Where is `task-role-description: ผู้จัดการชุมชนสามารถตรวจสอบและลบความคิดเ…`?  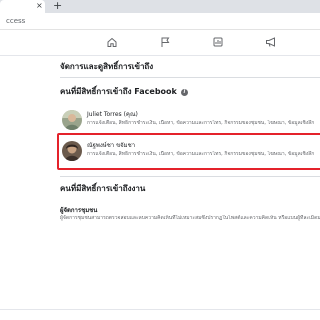
task-role-description: ผู้จัดการชุมชนสามารถตรวจสอบและลบความคิดเ… is located at coordinates (190, 218).